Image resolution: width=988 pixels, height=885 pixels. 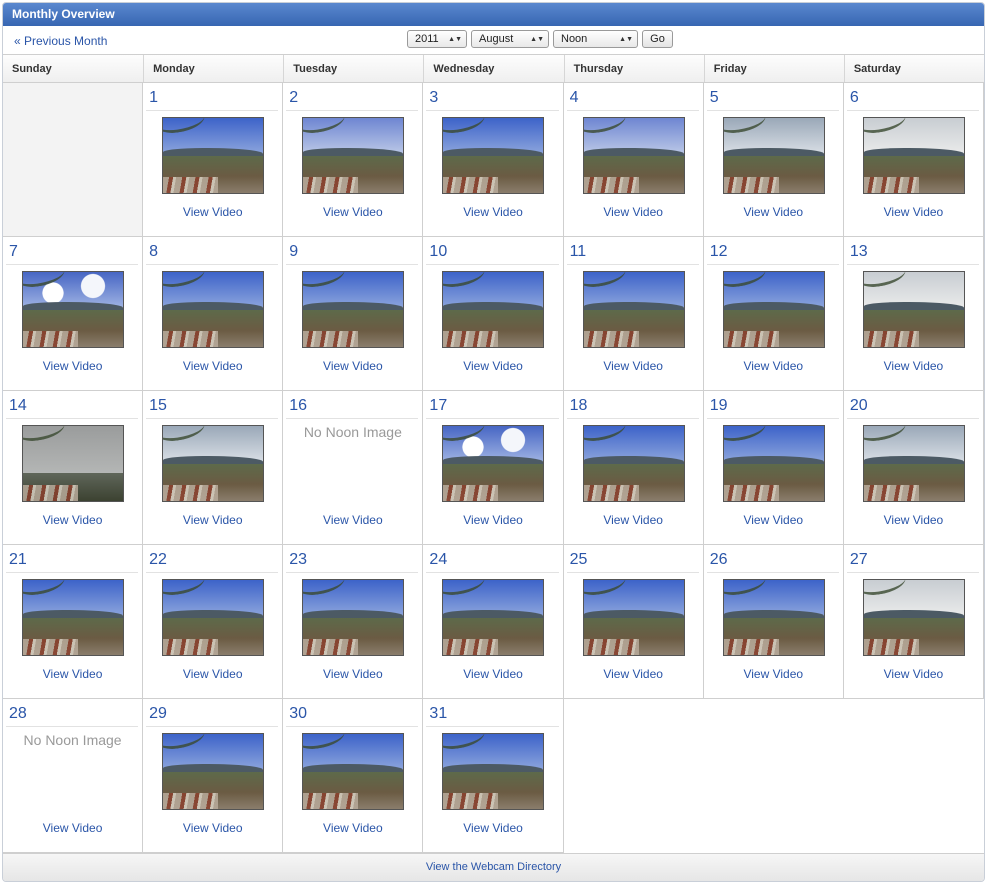 I want to click on calendar-day-cell: 21 View Video, so click(x=73, y=622).